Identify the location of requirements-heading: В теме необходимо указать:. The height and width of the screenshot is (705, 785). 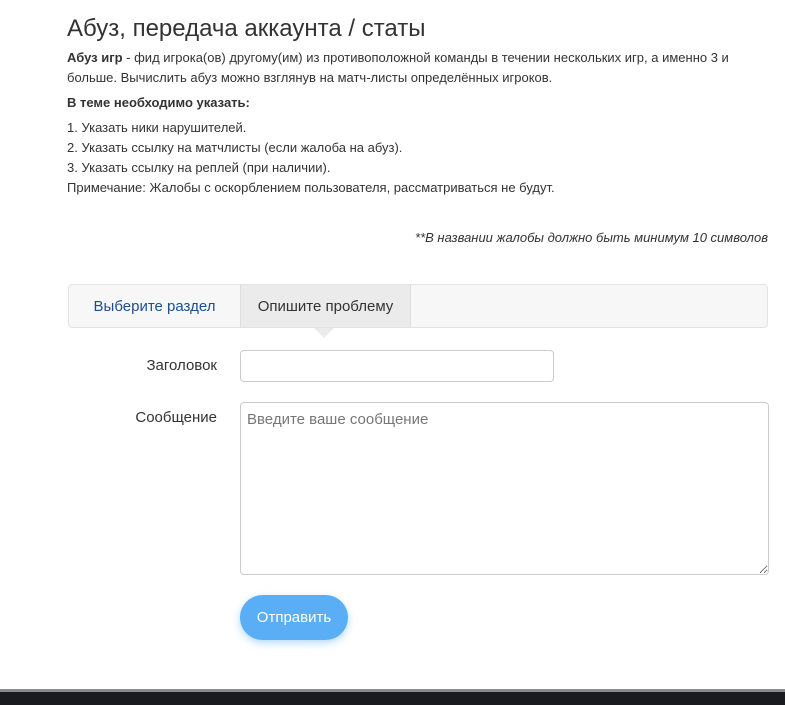
(158, 102).